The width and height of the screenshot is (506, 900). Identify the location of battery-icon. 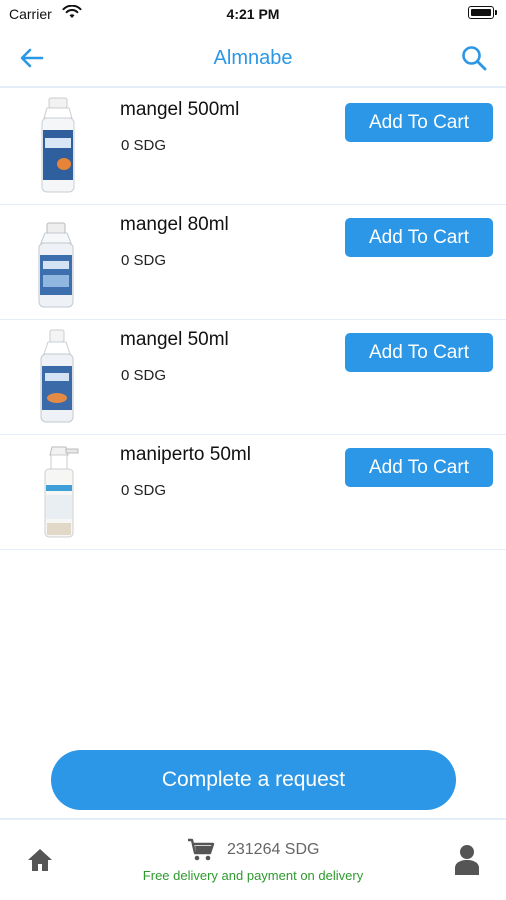
(482, 12).